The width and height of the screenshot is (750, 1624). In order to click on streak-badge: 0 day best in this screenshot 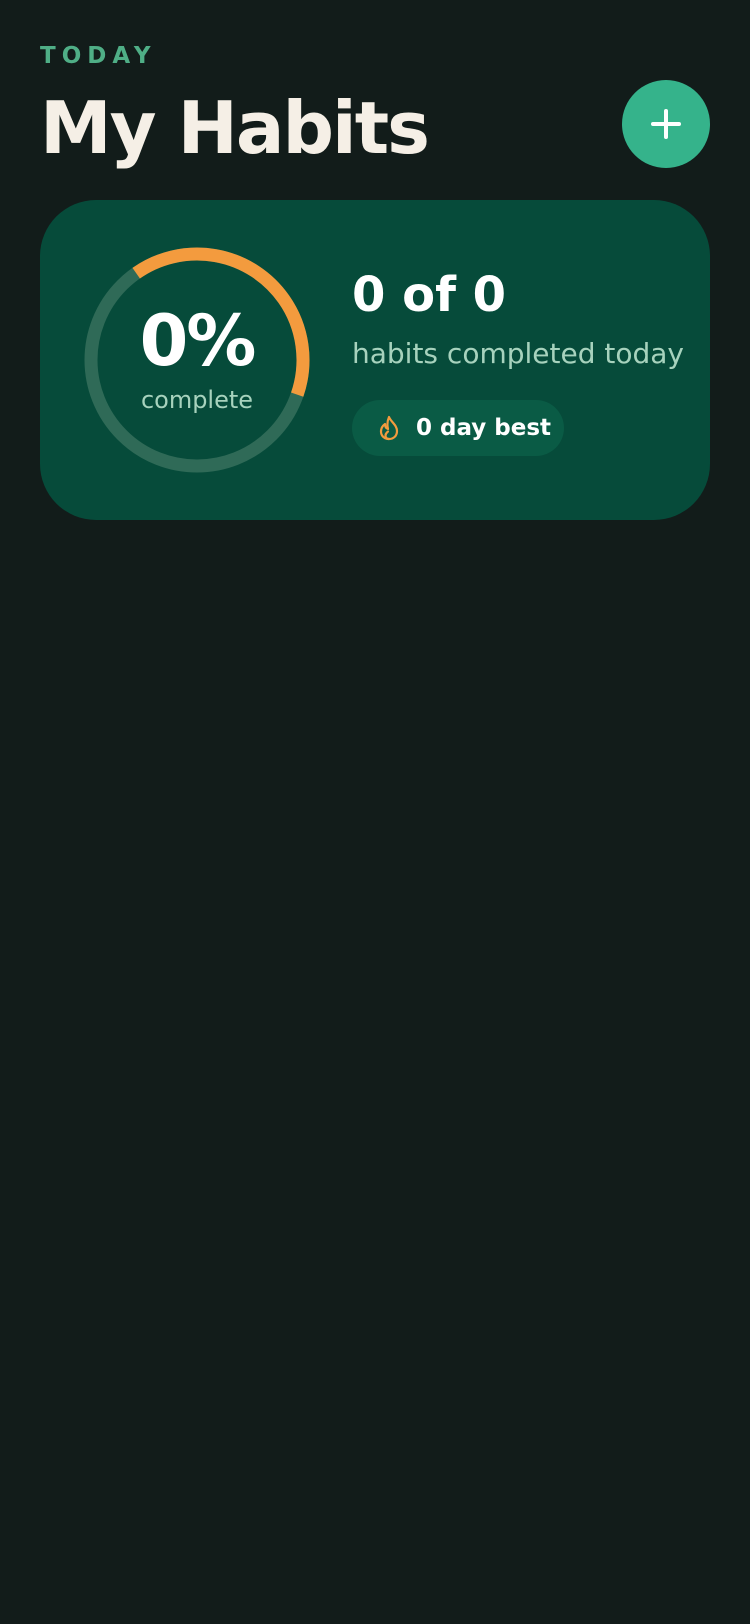, I will do `click(458, 428)`.